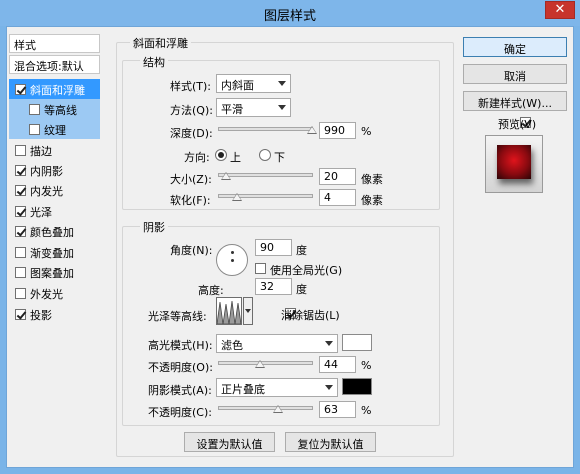  I want to click on style-item-label: 渐变叠加, so click(52, 253).